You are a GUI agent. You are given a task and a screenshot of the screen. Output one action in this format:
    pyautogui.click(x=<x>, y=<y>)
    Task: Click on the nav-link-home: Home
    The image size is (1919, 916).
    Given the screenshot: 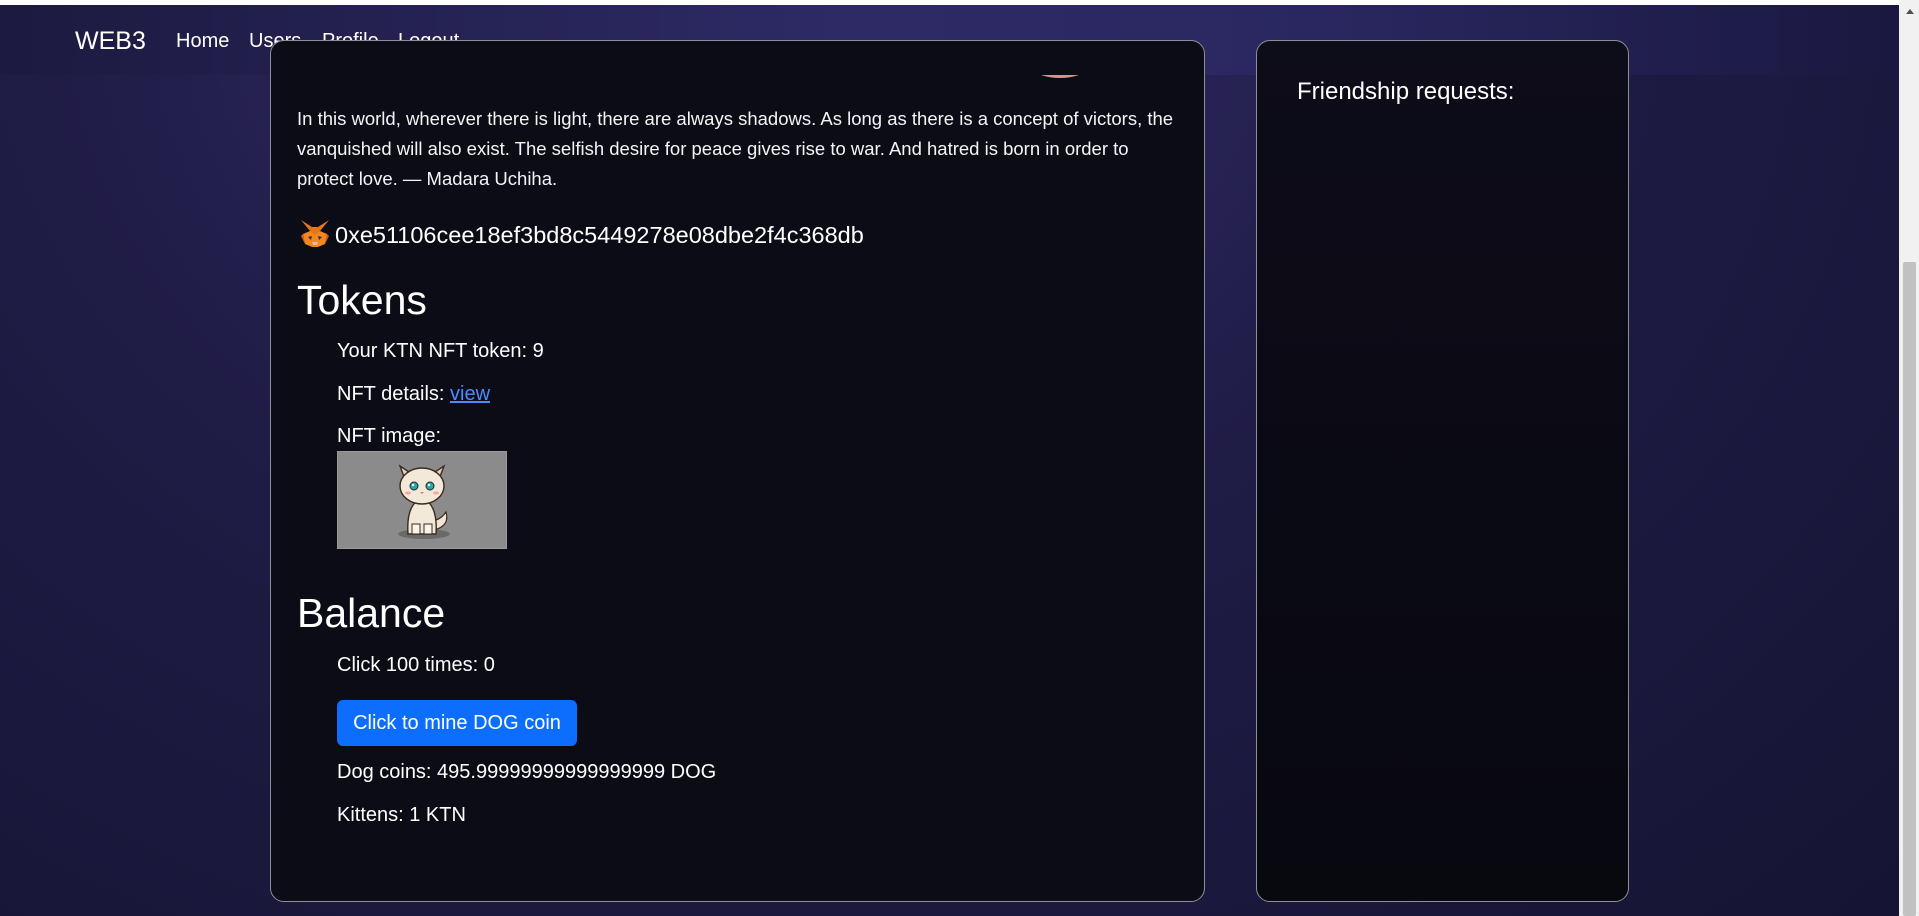 What is the action you would take?
    pyautogui.click(x=202, y=41)
    